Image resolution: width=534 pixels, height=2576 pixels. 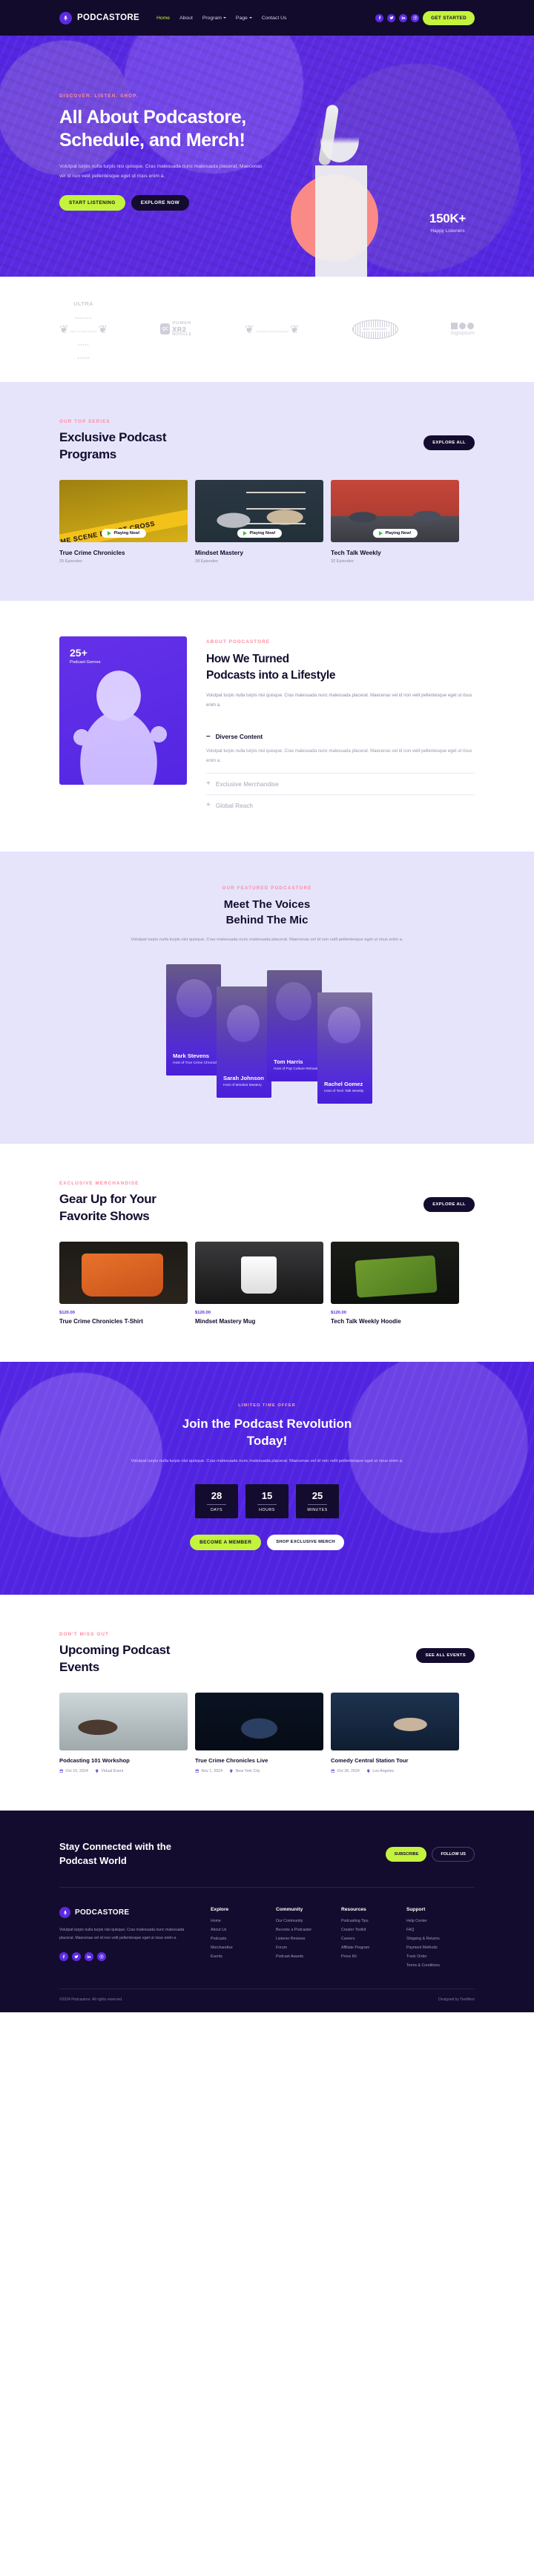 What do you see at coordinates (429, 1956) in the screenshot?
I see `footer-link: Track Order` at bounding box center [429, 1956].